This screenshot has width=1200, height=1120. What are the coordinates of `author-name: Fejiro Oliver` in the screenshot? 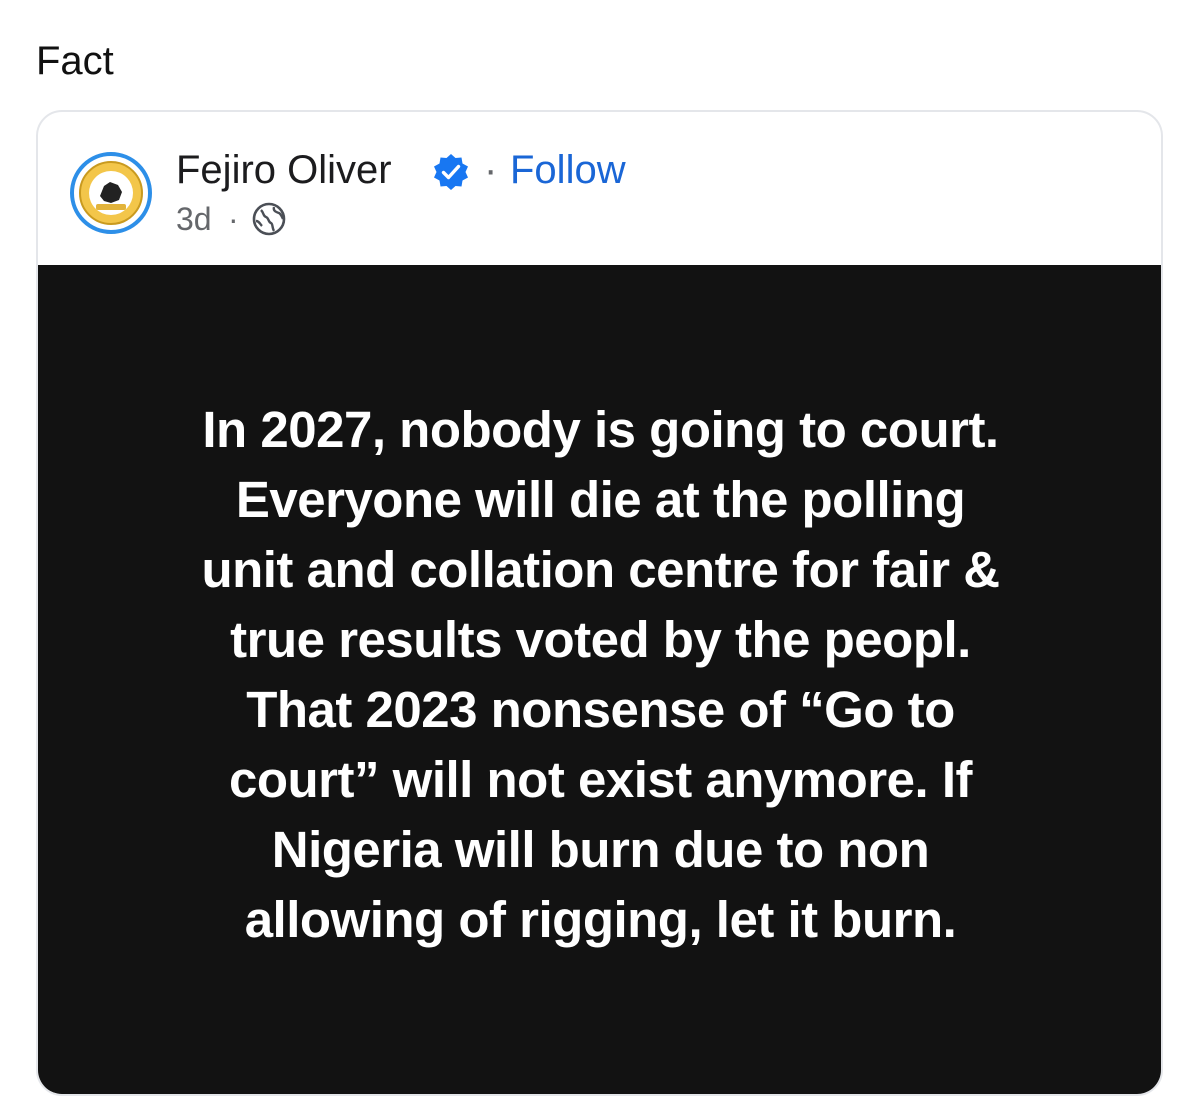 It's located at (284, 170).